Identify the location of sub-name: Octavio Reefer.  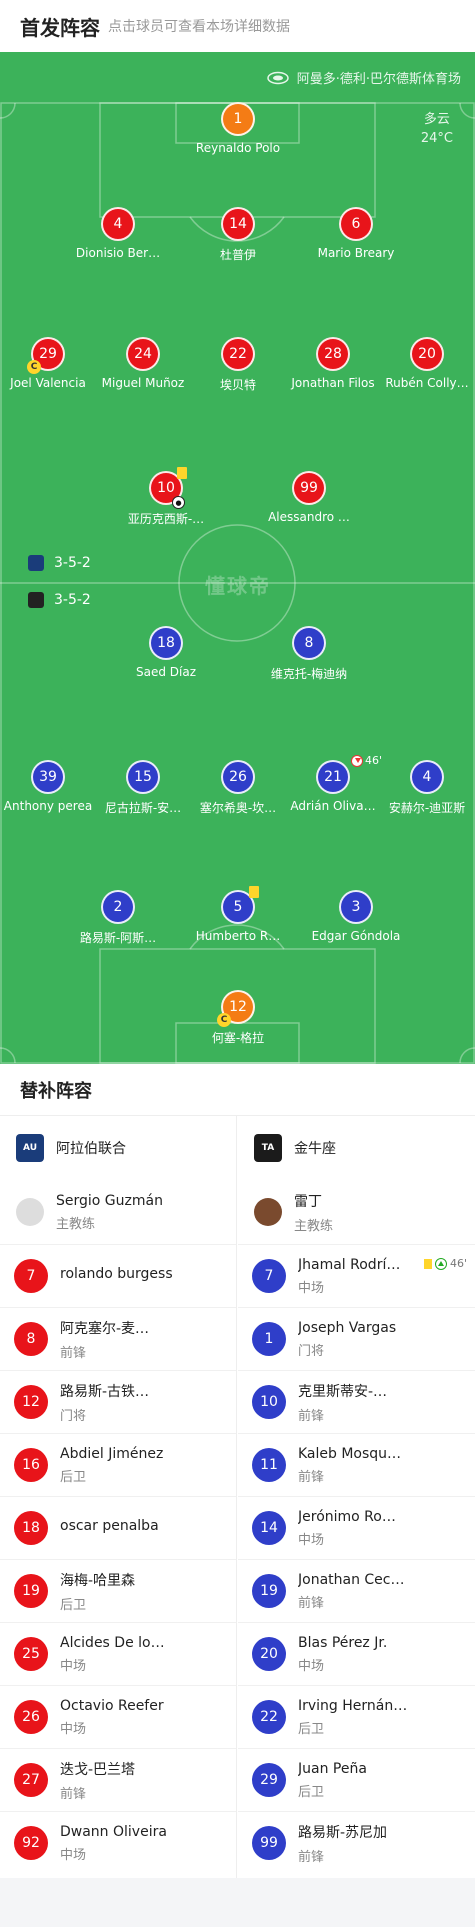
(112, 1705).